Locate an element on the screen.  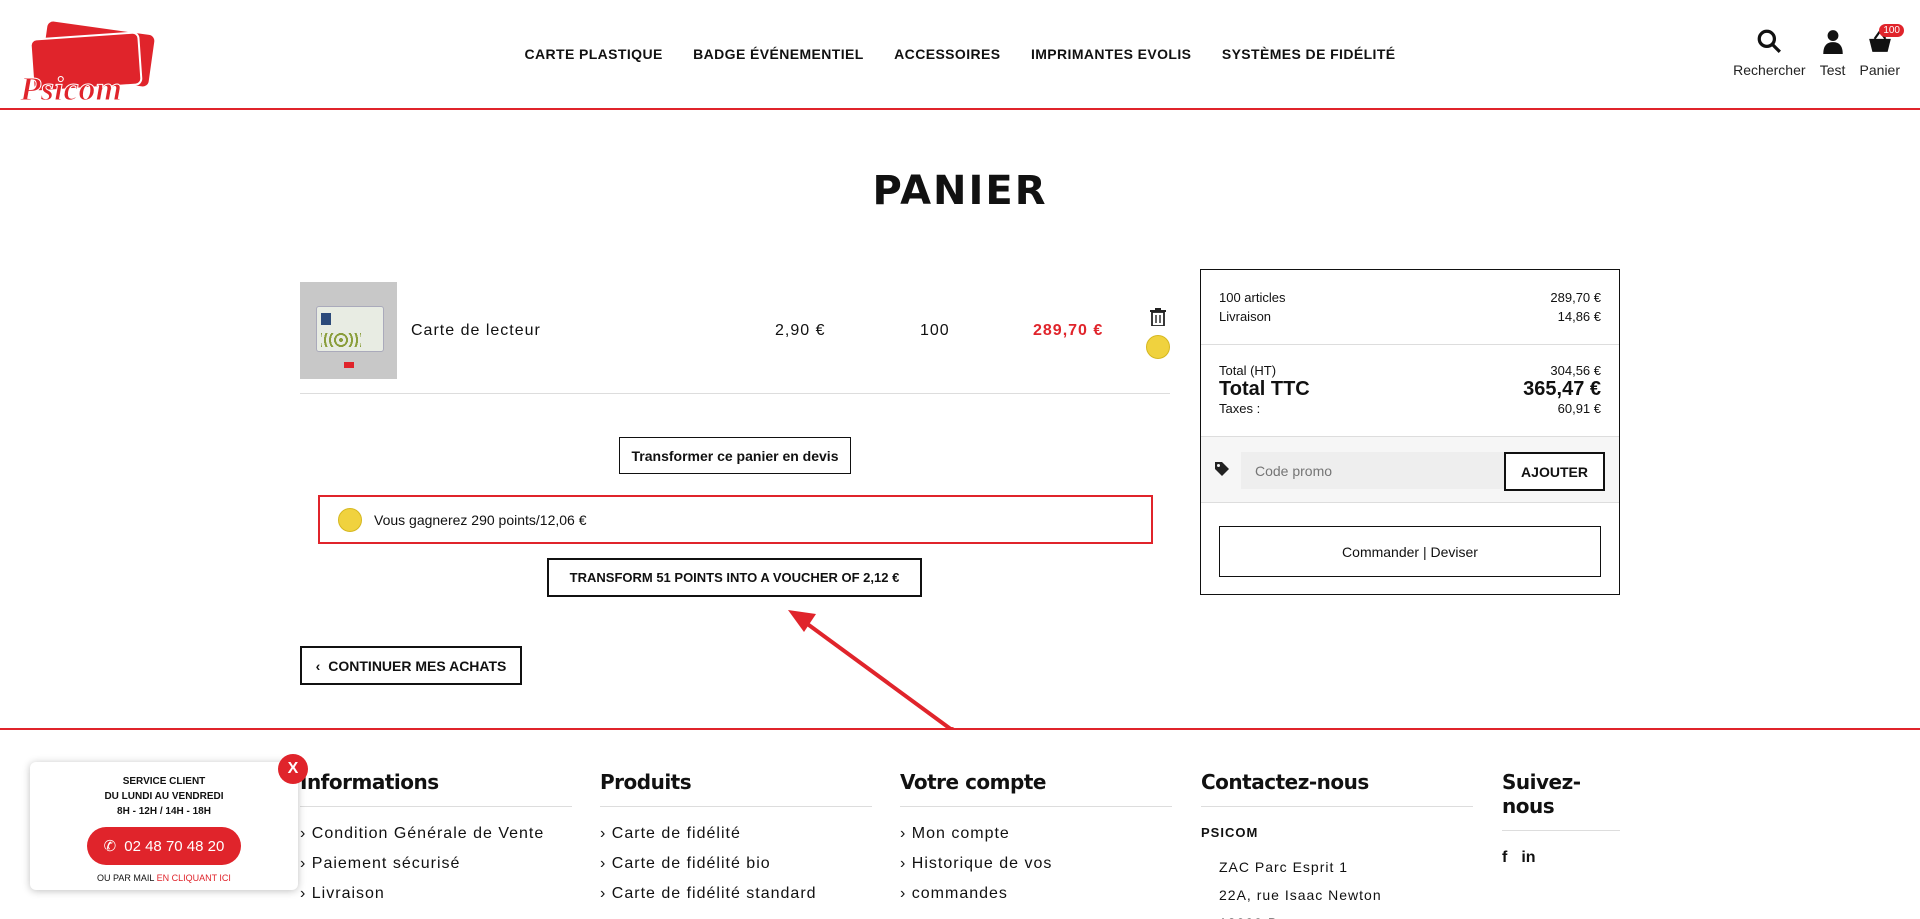
total-ht-label: Total (HT) is located at coordinates (1248, 370).